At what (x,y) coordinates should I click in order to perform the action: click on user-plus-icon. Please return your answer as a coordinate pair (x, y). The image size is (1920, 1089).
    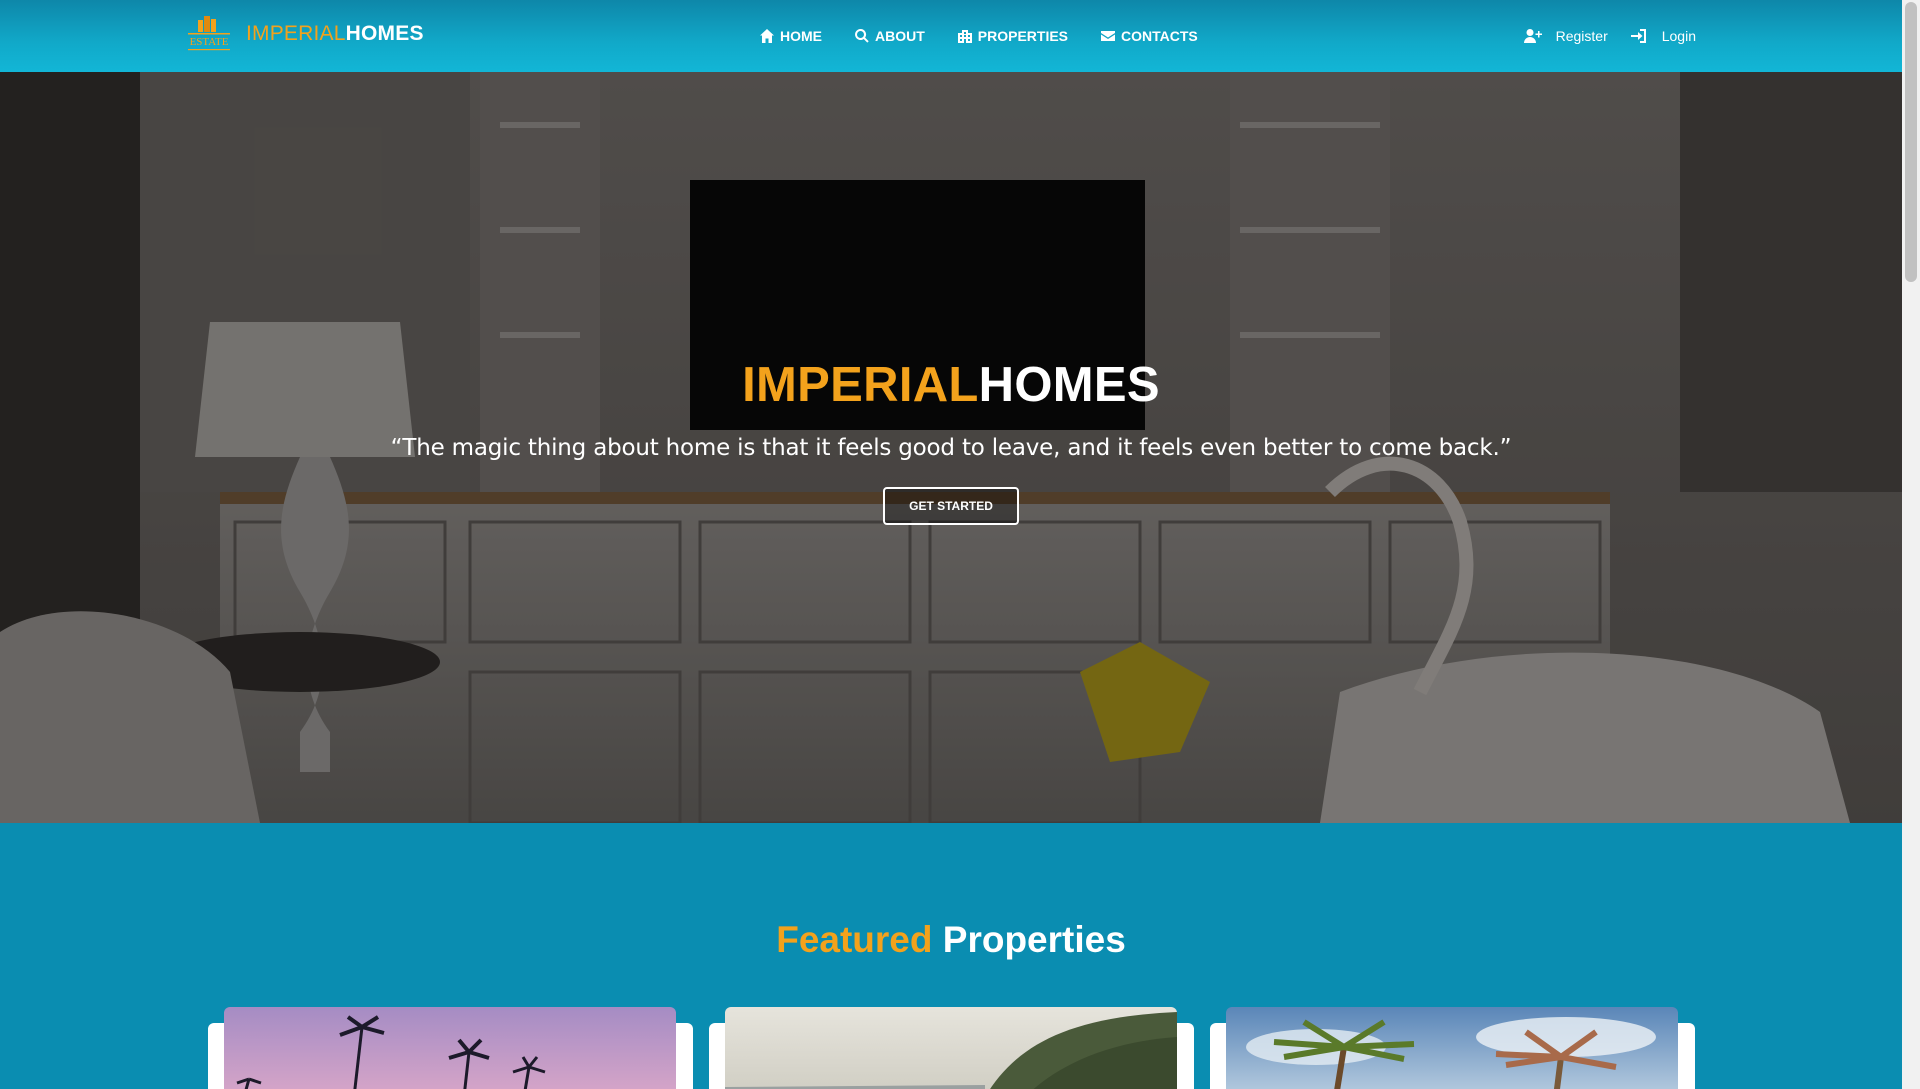
    Looking at the image, I should click on (1532, 36).